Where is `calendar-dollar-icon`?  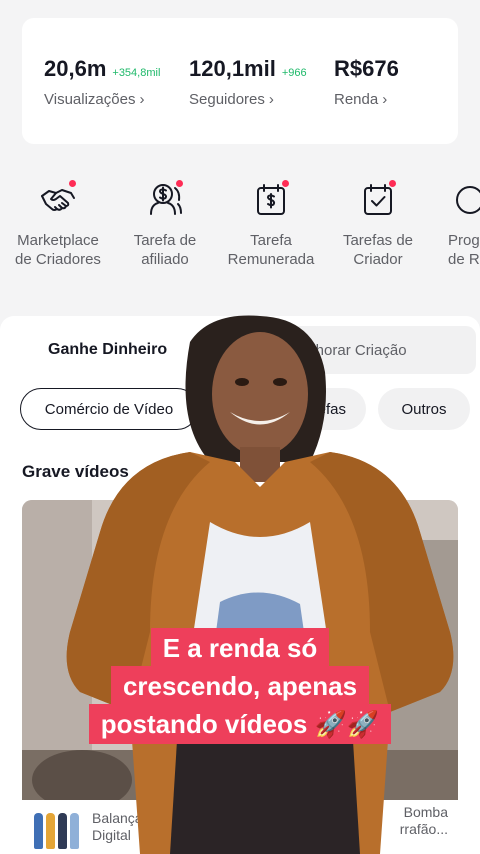
calendar-dollar-icon is located at coordinates (271, 200).